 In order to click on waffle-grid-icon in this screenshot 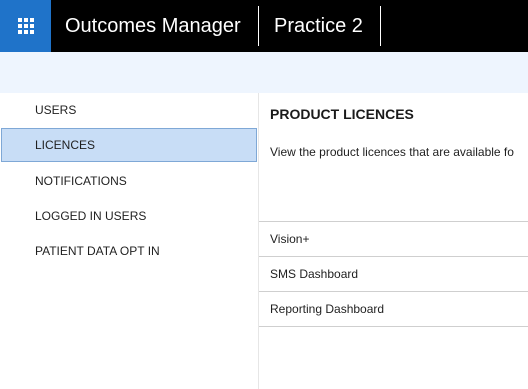, I will do `click(25, 26)`.